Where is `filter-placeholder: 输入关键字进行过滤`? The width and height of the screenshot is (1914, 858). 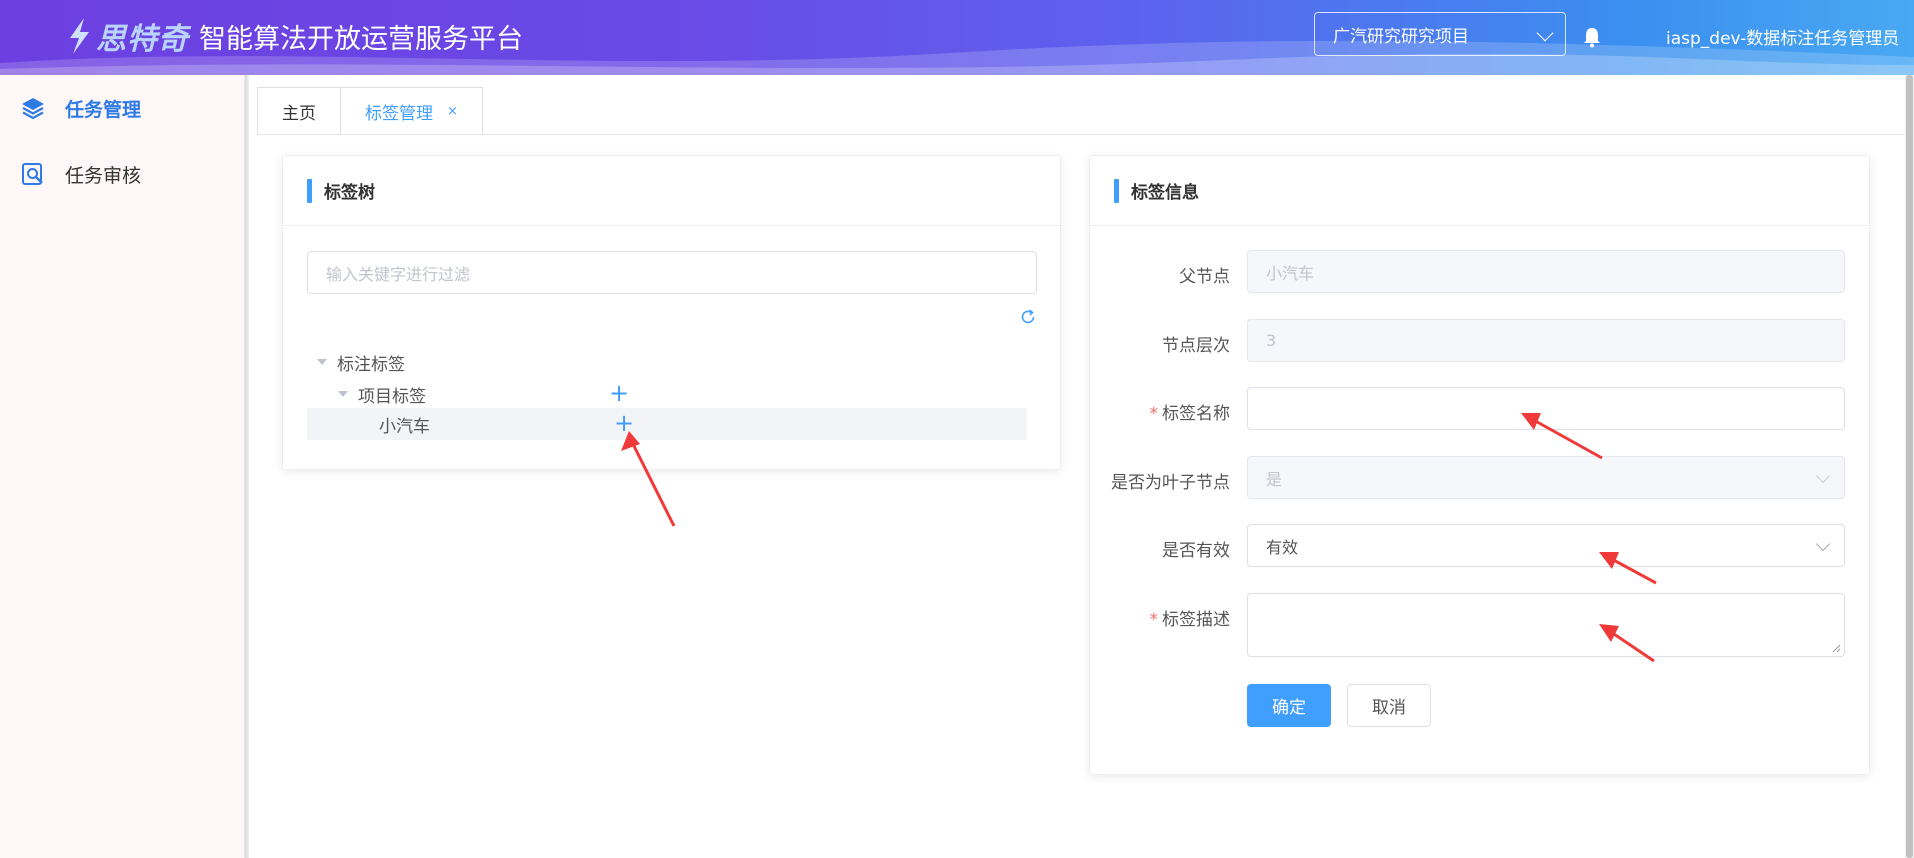 filter-placeholder: 输入关键字进行过滤 is located at coordinates (398, 274).